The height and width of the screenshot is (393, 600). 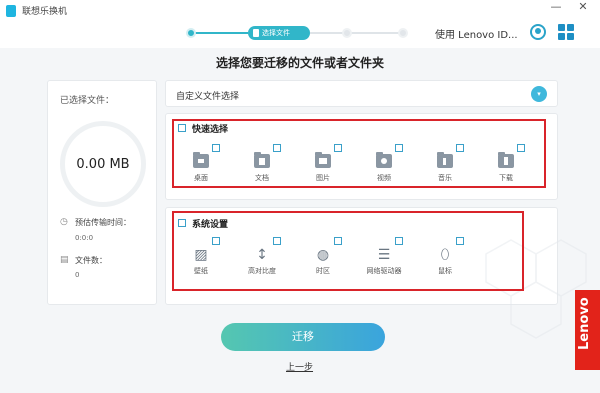 What do you see at coordinates (384, 160) in the screenshot?
I see `videos-folder-icon` at bounding box center [384, 160].